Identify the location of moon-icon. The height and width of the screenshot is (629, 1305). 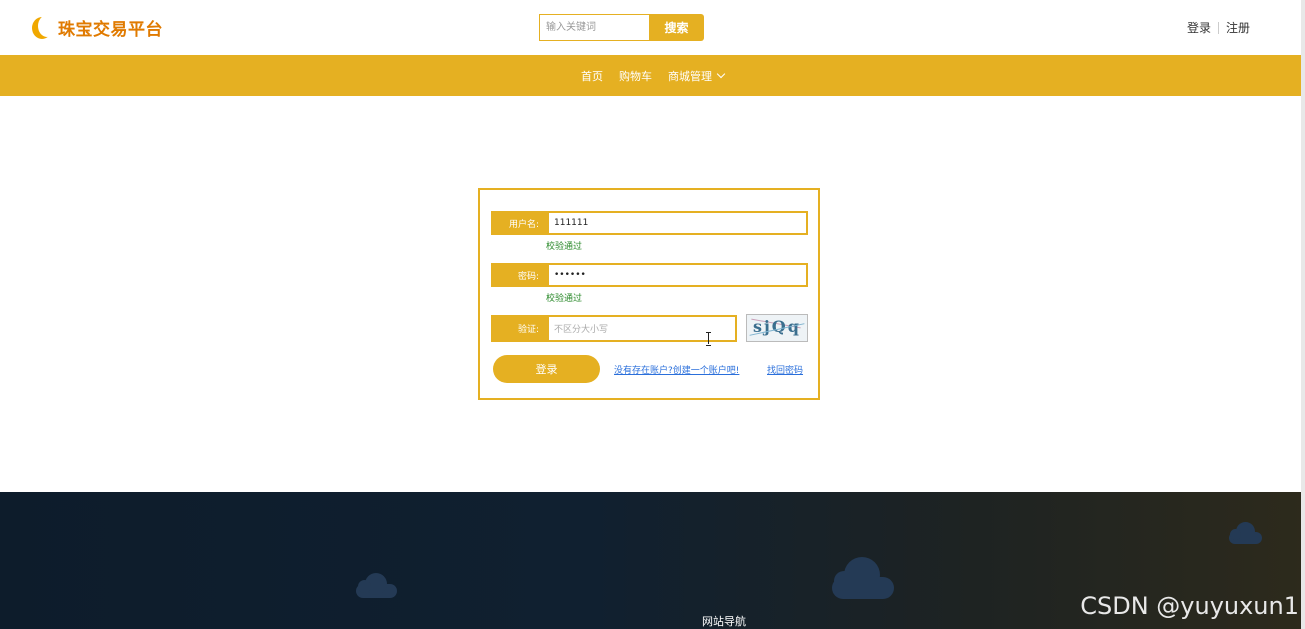
(44, 26).